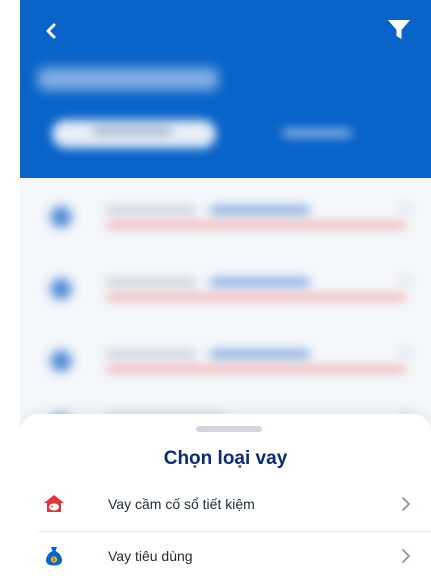 The height and width of the screenshot is (579, 431). What do you see at coordinates (234, 531) in the screenshot?
I see `divider` at bounding box center [234, 531].